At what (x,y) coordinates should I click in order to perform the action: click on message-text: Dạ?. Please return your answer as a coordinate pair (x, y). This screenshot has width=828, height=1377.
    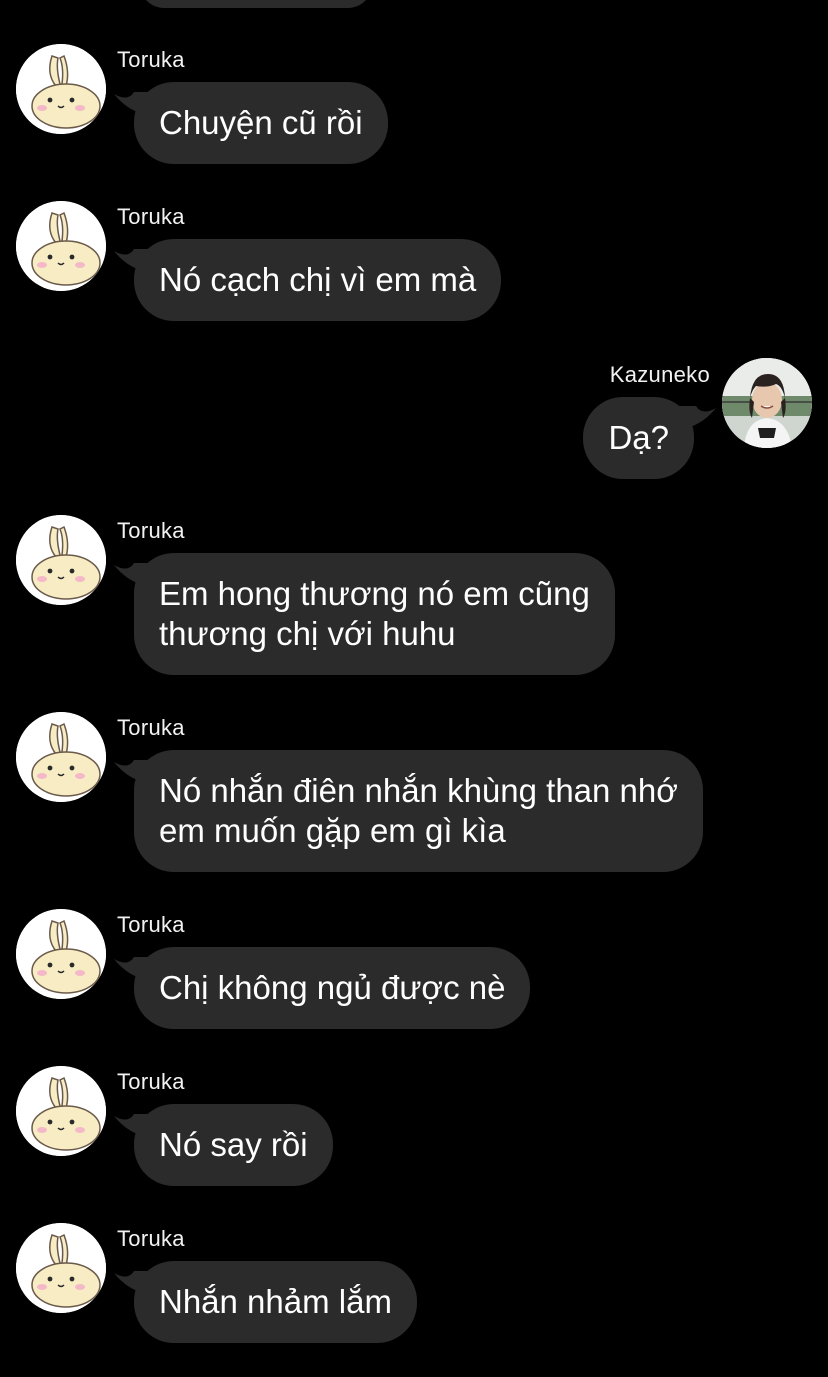
    Looking at the image, I should click on (638, 437).